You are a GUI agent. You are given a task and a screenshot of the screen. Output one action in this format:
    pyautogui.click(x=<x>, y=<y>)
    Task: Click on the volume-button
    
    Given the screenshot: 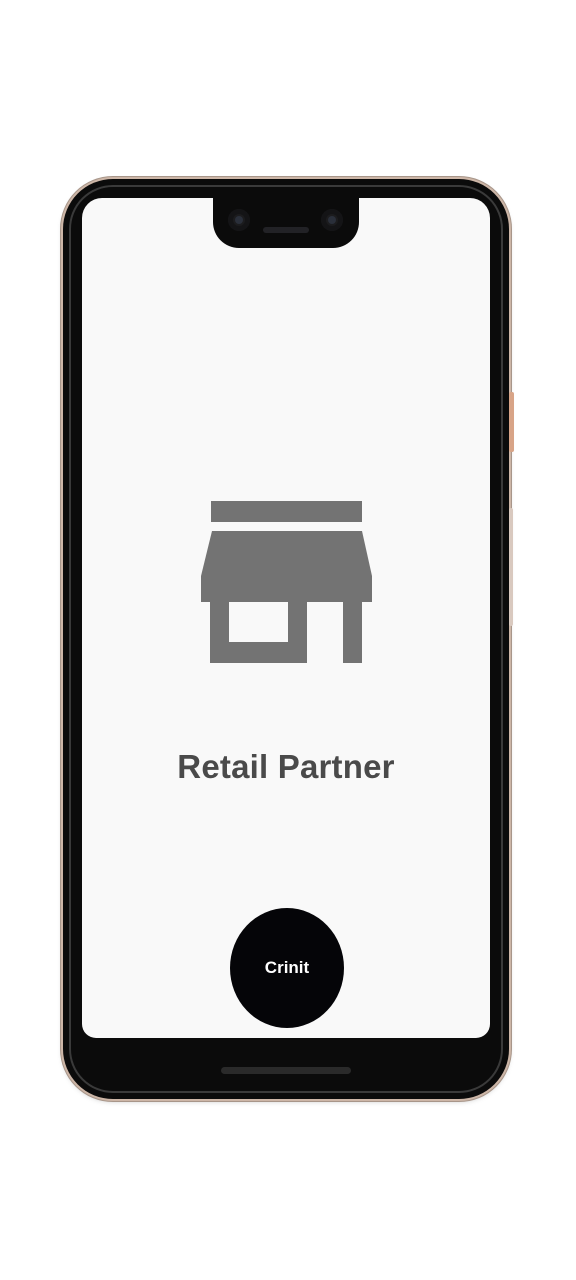 What is the action you would take?
    pyautogui.click(x=511, y=567)
    